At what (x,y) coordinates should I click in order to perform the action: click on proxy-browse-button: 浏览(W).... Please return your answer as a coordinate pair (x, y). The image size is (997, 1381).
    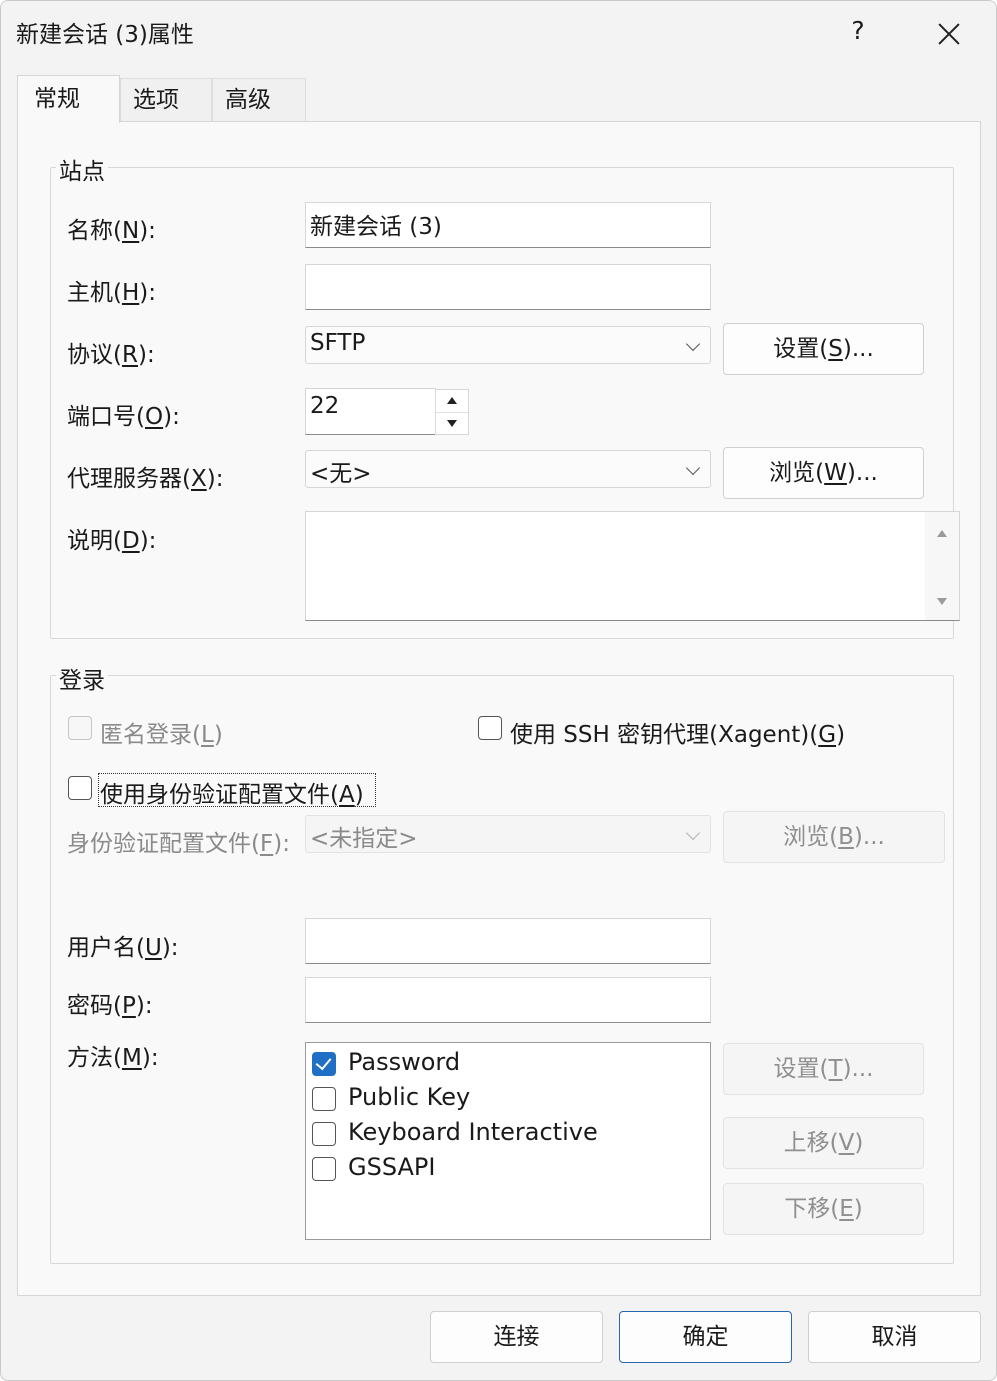
    Looking at the image, I should click on (823, 473).